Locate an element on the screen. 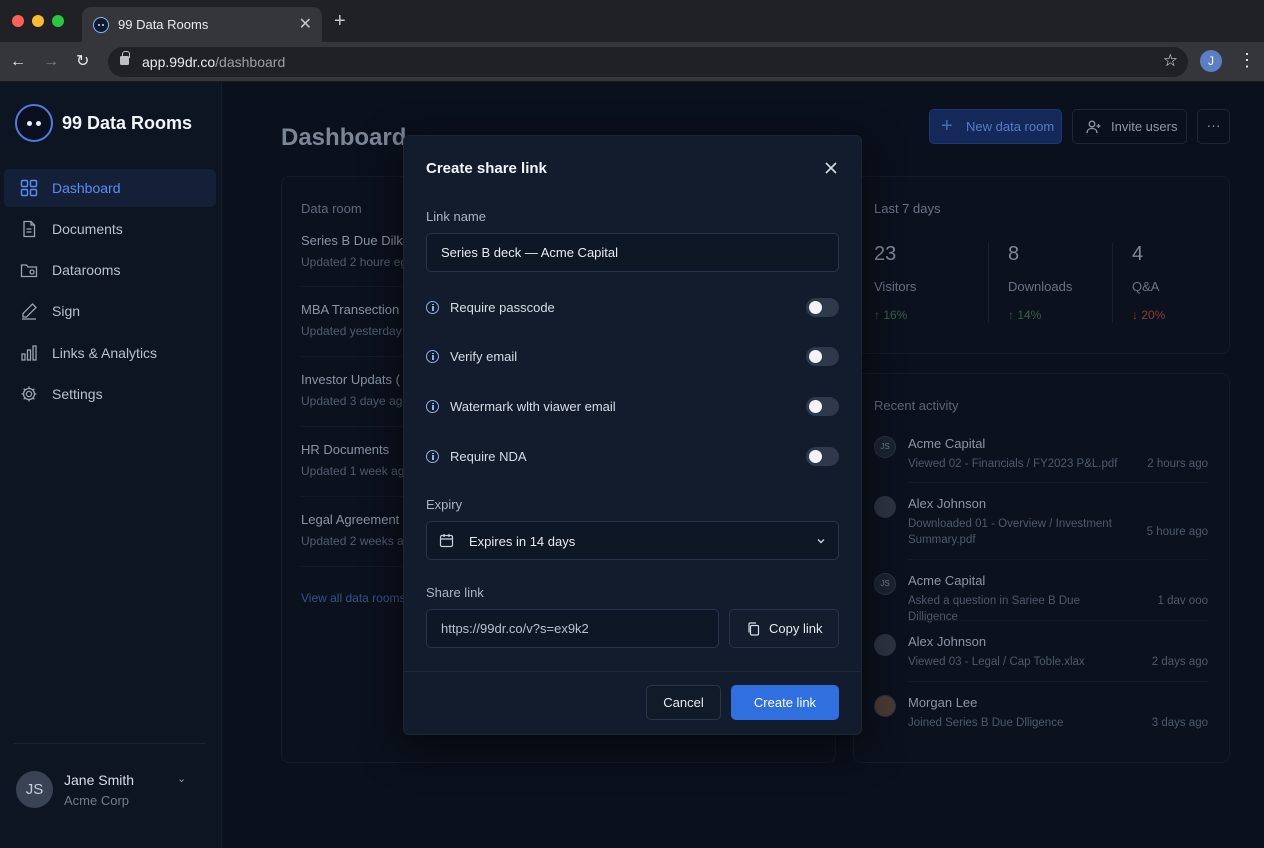 Image resolution: width=1264 pixels, height=848 pixels. watermark-toggle is located at coordinates (822, 406).